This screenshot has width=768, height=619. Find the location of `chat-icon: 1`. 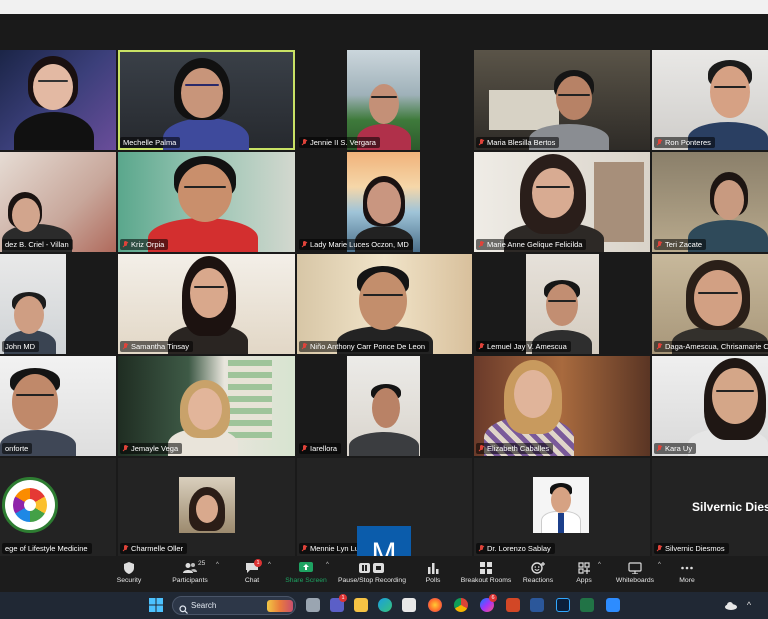

chat-icon: 1 is located at coordinates (253, 566).